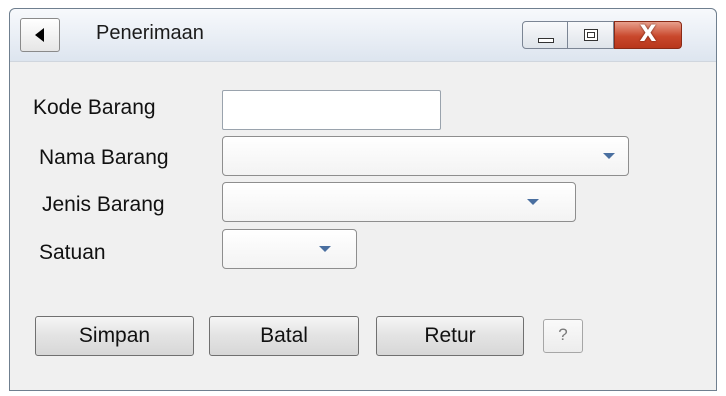  I want to click on maximize-button, so click(591, 35).